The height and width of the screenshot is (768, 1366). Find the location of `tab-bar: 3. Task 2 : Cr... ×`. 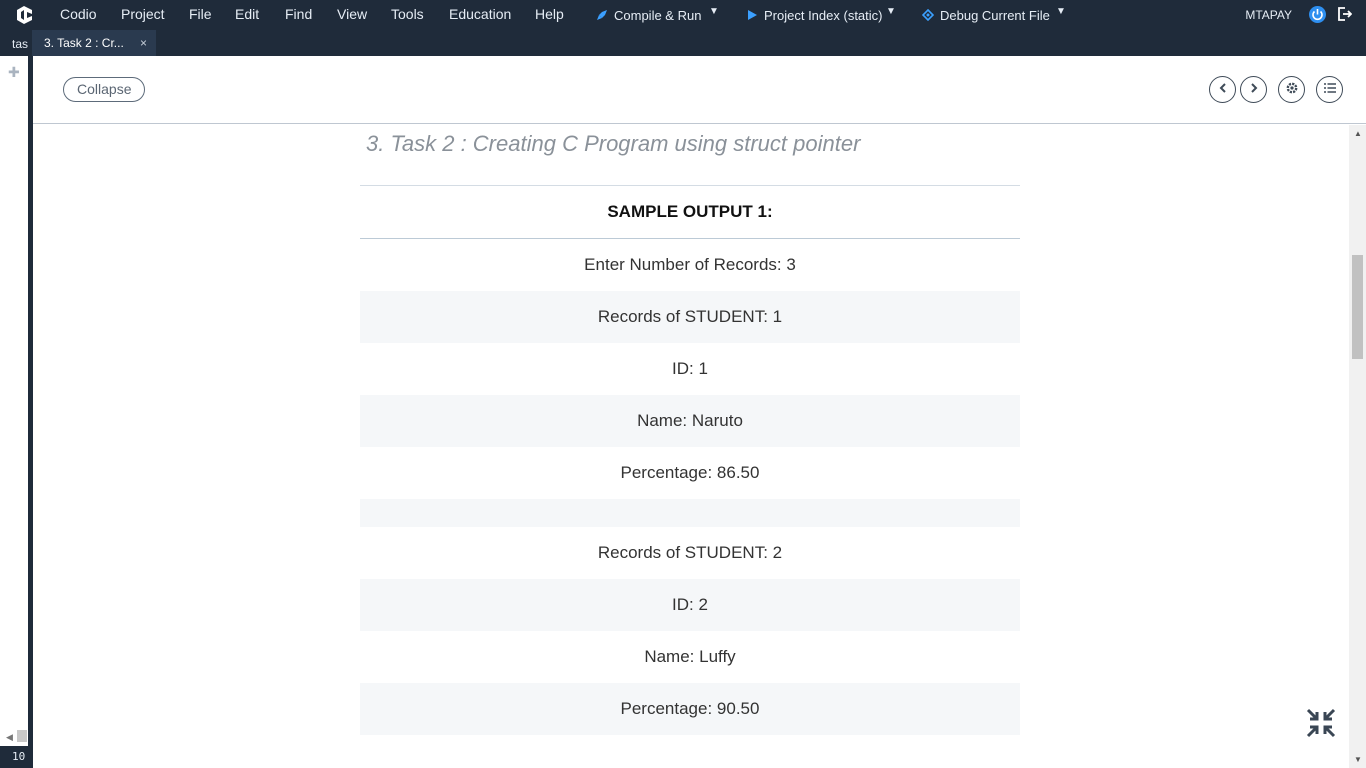

tab-bar: 3. Task 2 : Cr... × is located at coordinates (699, 43).